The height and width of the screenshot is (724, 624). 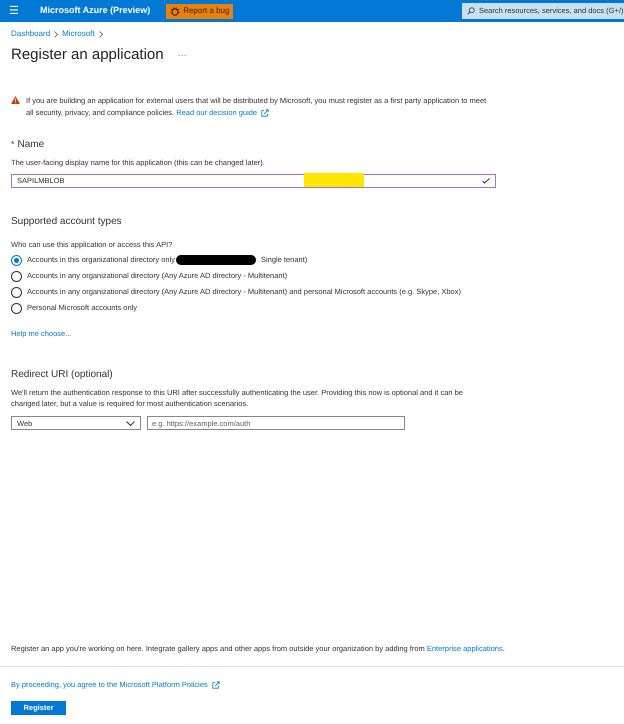 What do you see at coordinates (182, 55) in the screenshot?
I see `more-icon: ···` at bounding box center [182, 55].